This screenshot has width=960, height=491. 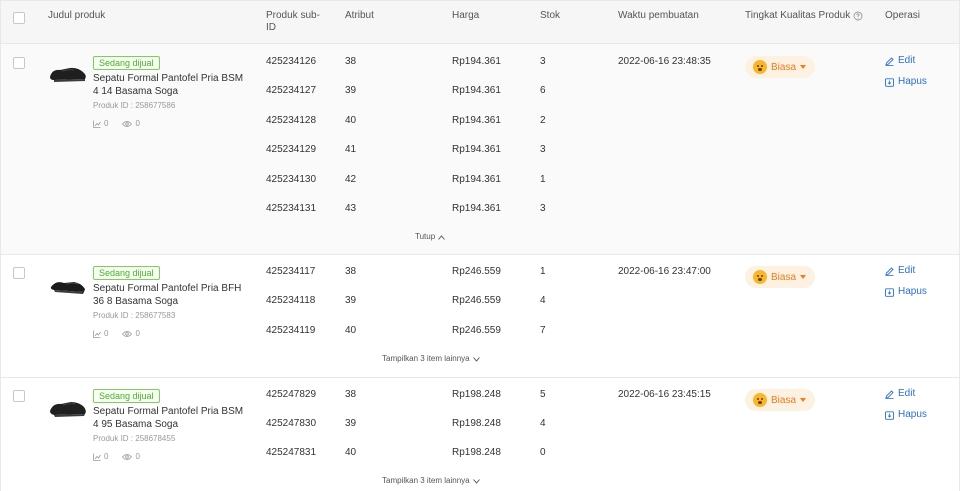 I want to click on stock: 5, so click(x=543, y=394).